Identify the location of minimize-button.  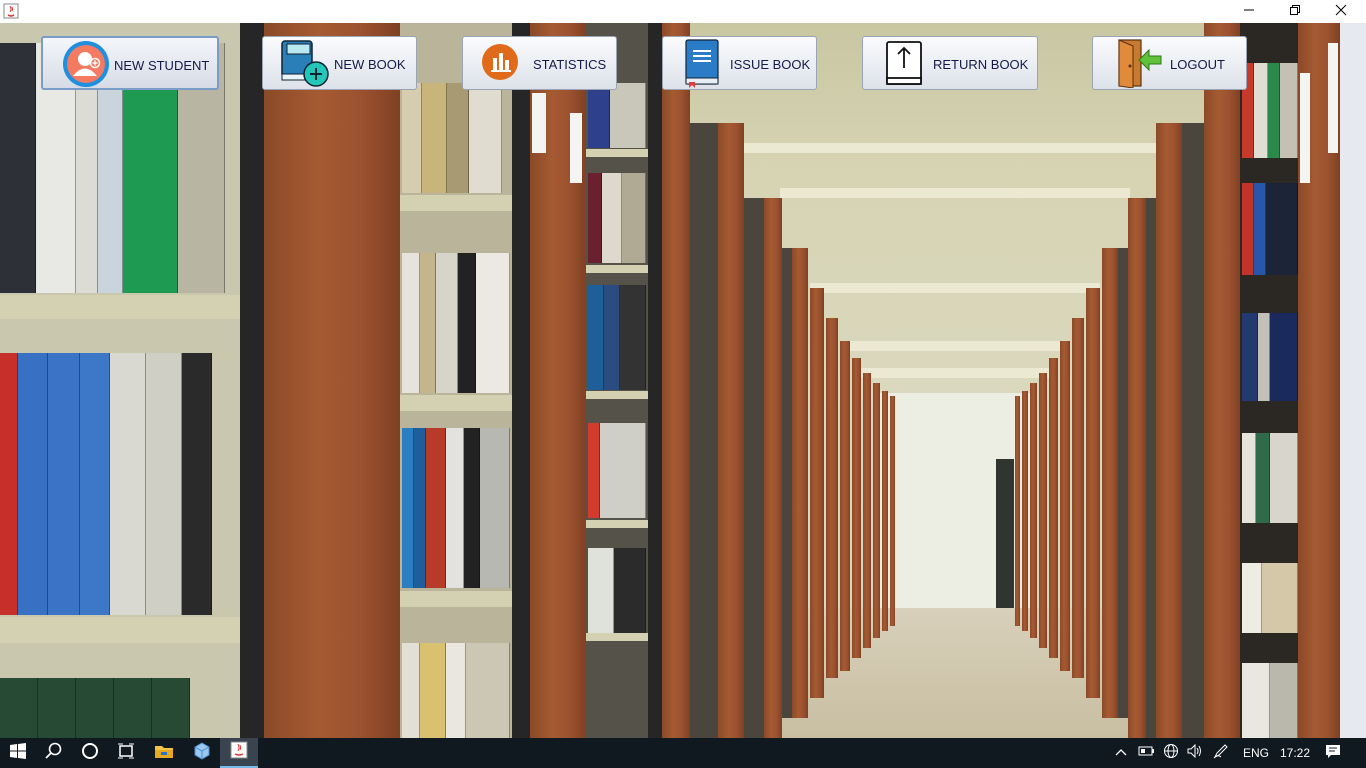
(1249, 11).